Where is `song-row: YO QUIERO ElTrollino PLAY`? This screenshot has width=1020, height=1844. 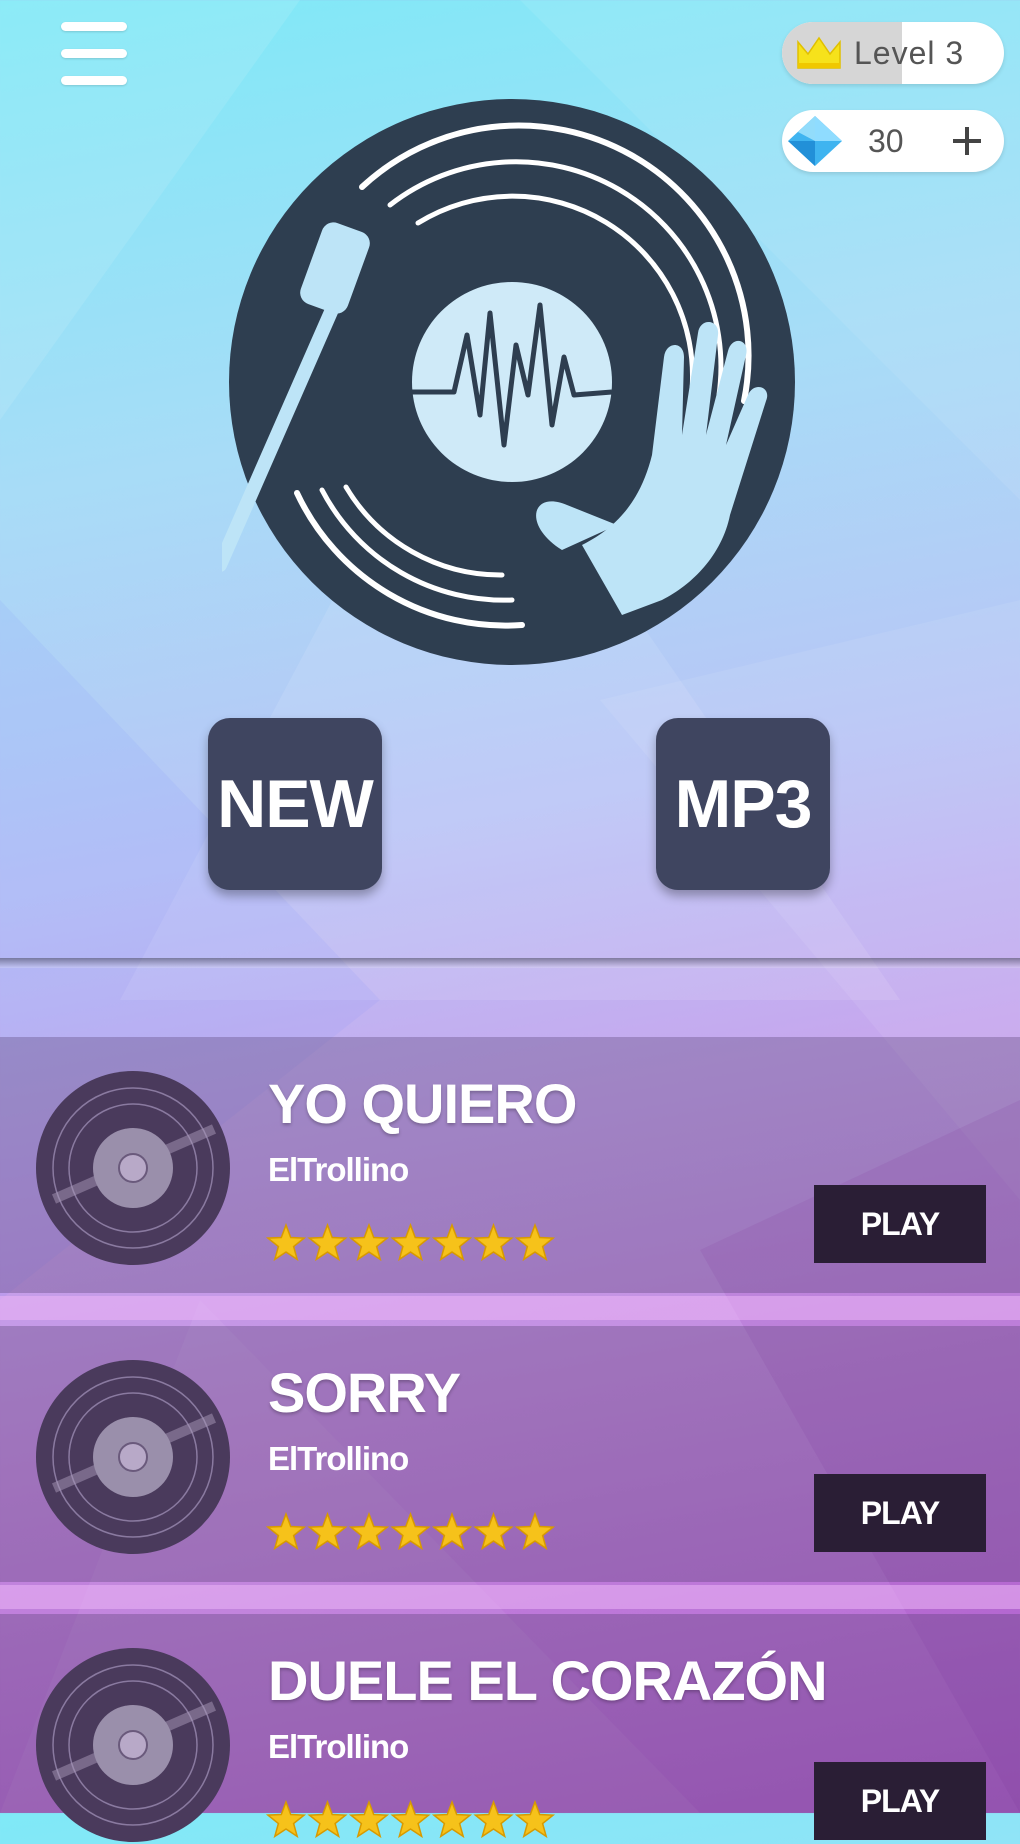 song-row: YO QUIERO ElTrollino PLAY is located at coordinates (510, 1165).